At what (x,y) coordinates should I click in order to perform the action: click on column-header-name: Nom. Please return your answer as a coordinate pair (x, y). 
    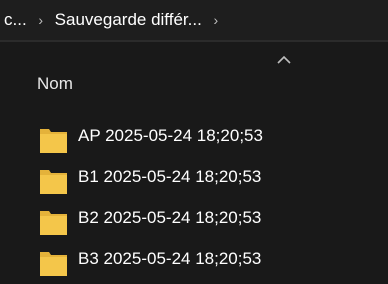
    Looking at the image, I should click on (55, 84).